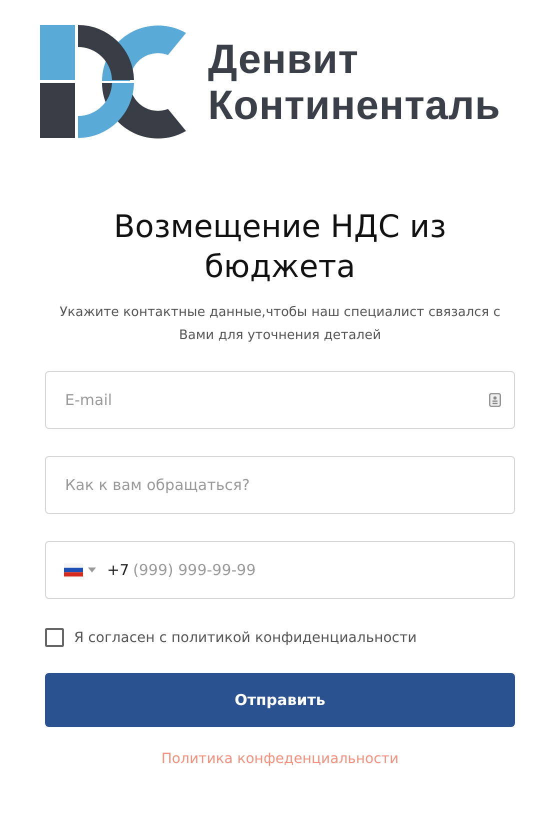 The height and width of the screenshot is (817, 556). I want to click on flag-icon, so click(73, 570).